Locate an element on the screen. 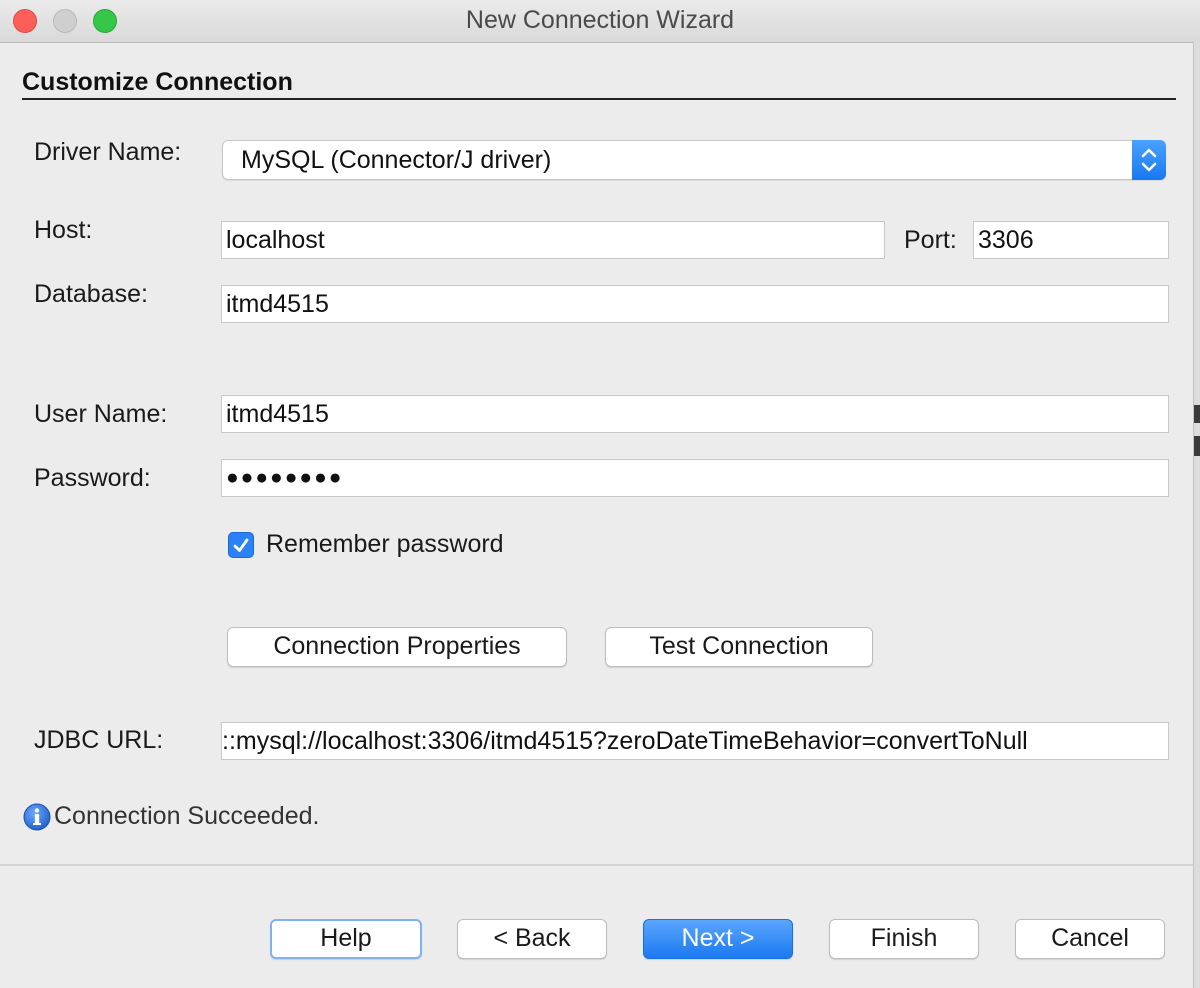 The width and height of the screenshot is (1200, 988). username-input: itmd4515 is located at coordinates (695, 414).